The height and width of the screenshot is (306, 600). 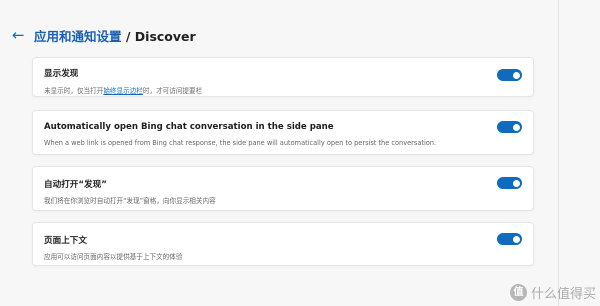 What do you see at coordinates (509, 183) in the screenshot?
I see `auto-open-discover-toggle` at bounding box center [509, 183].